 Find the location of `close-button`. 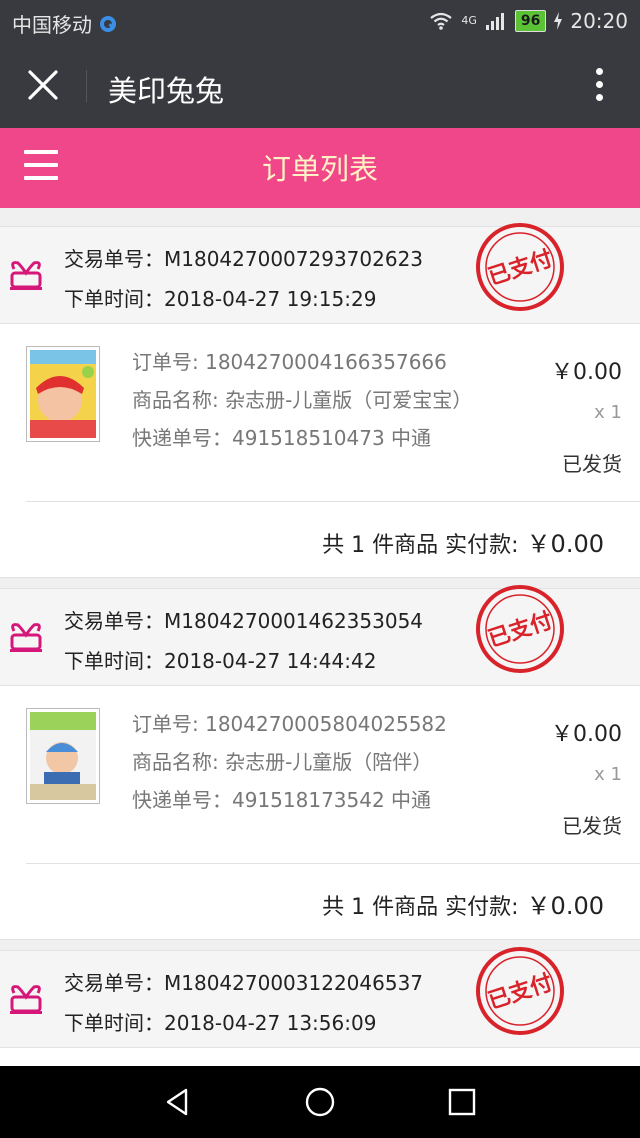

close-button is located at coordinates (44, 86).